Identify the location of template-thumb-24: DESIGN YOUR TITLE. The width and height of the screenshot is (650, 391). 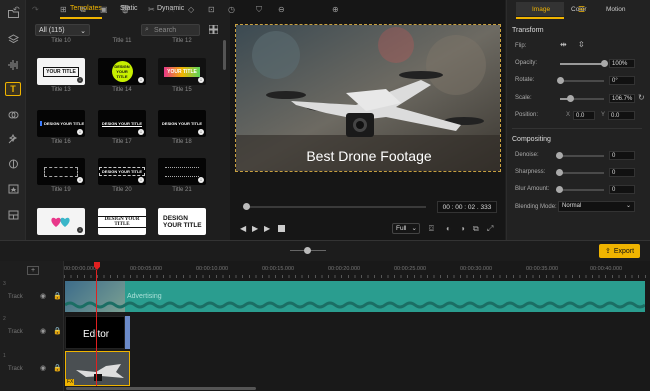
(182, 221).